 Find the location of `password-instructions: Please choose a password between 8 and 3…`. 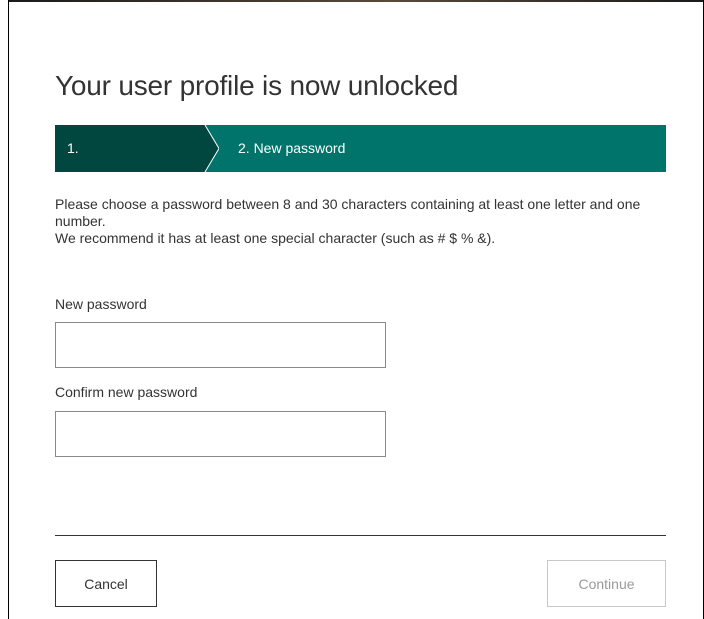

password-instructions: Please choose a password between 8 and 3… is located at coordinates (365, 221).